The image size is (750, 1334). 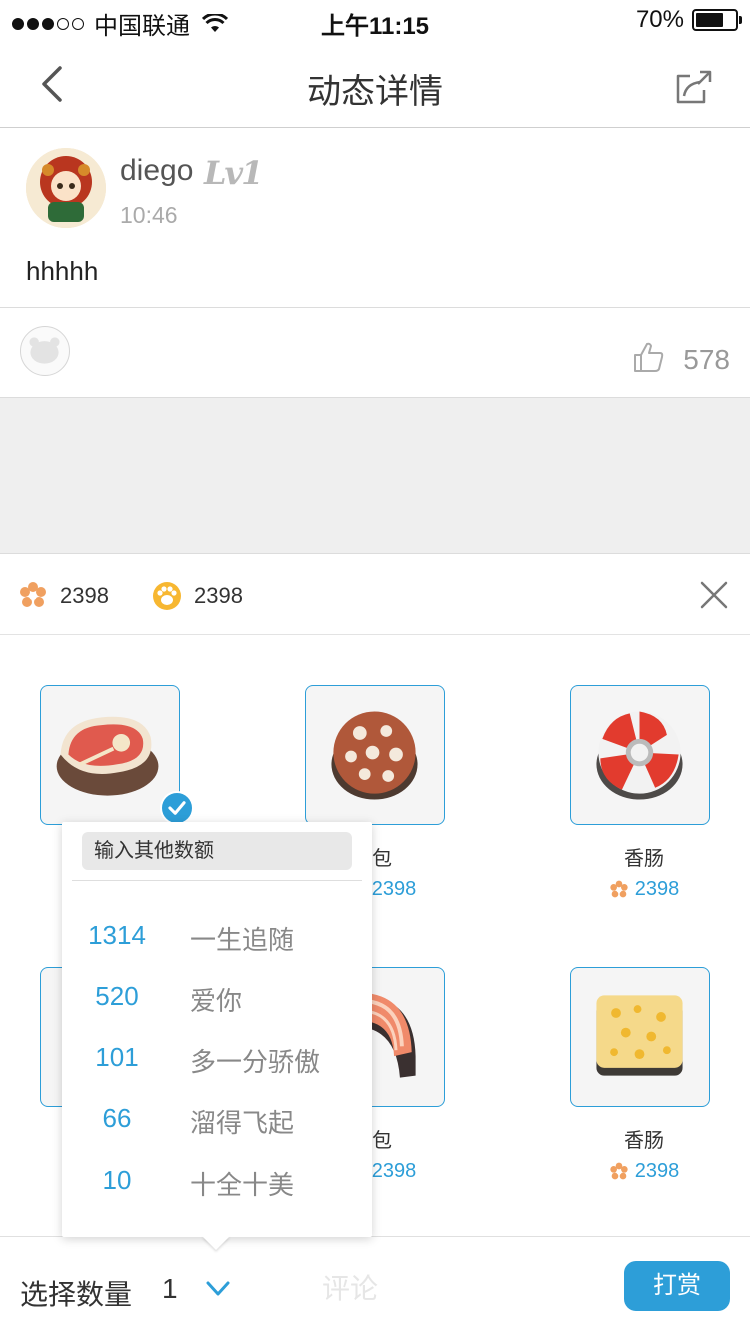 I want to click on popover-divider, so click(x=217, y=880).